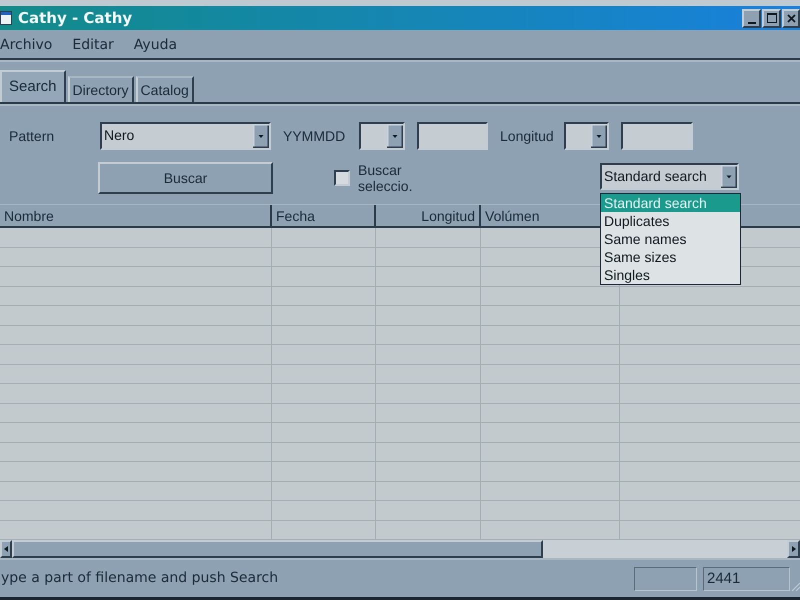  I want to click on dropdown-option: Singles, so click(670, 275).